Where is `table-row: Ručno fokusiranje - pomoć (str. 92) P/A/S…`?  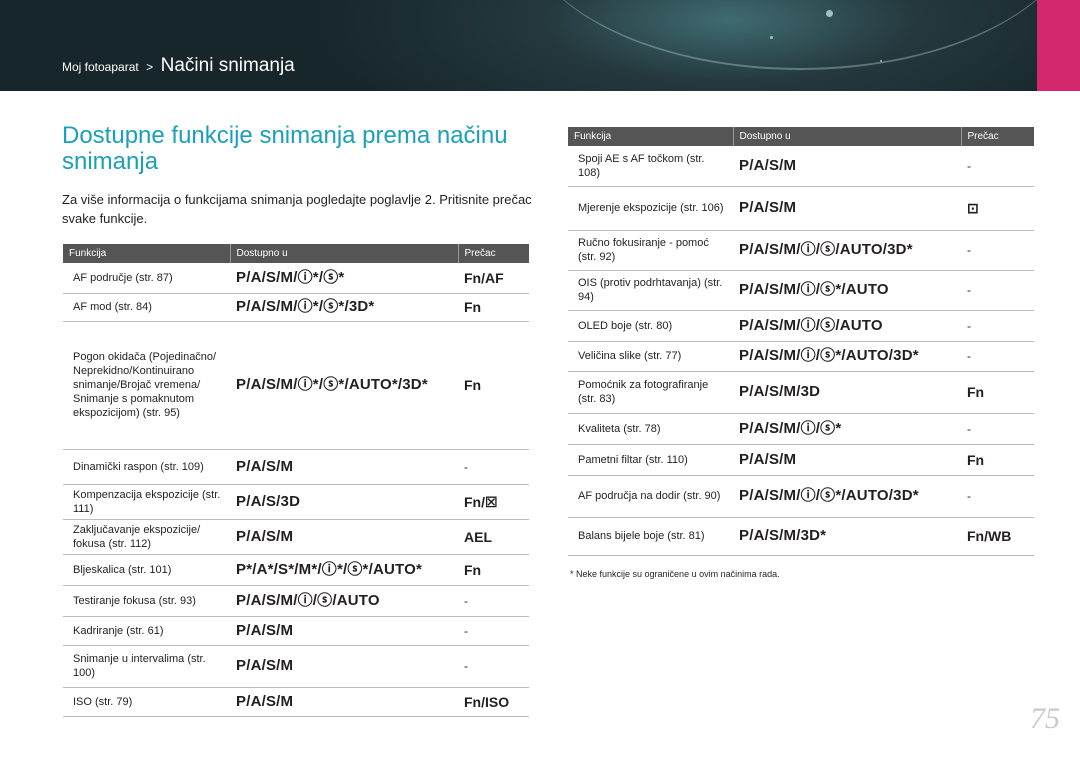
table-row: Ručno fokusiranje - pomoć (str. 92) P/A/S… is located at coordinates (801, 250).